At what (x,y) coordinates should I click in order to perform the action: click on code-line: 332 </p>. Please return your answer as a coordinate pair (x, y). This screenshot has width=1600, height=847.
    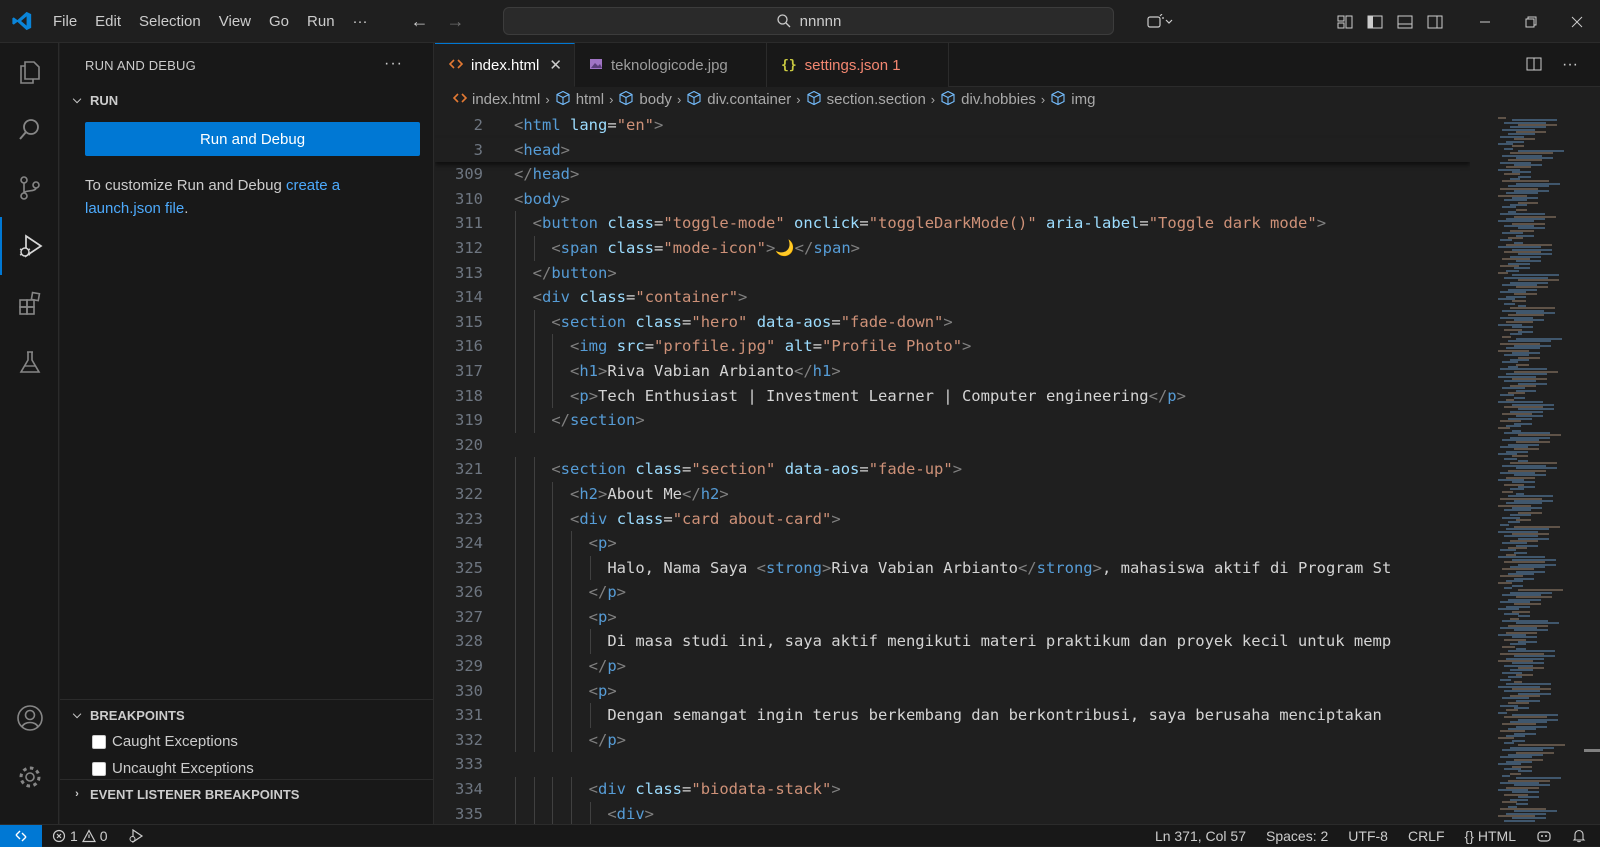
    Looking at the image, I should click on (952, 740).